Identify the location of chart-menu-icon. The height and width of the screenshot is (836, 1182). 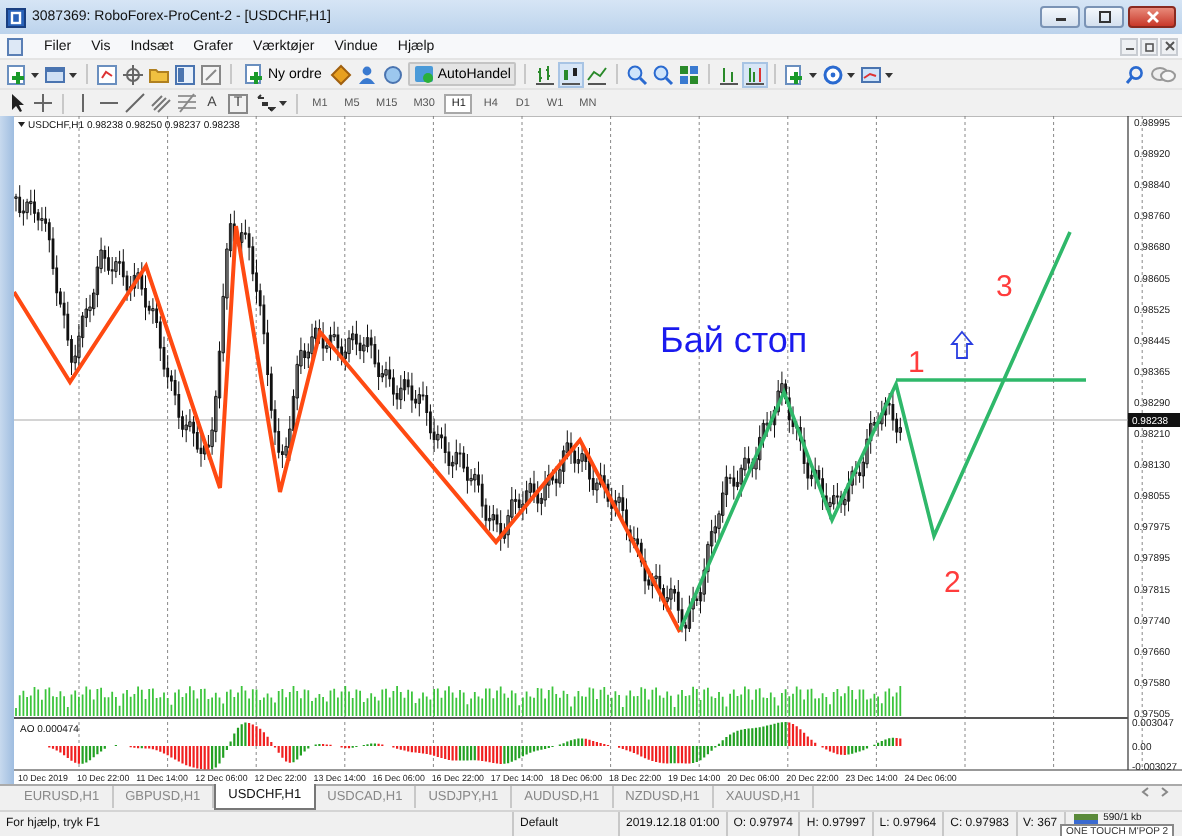
(21, 124).